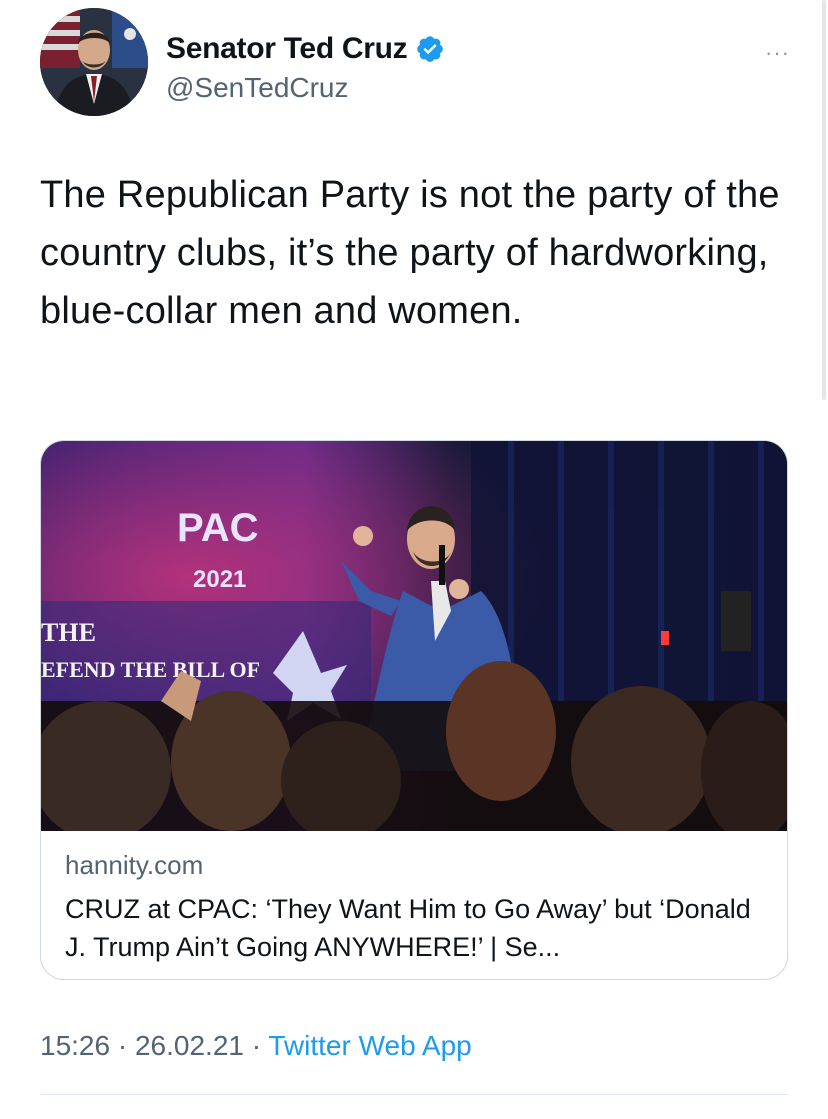  I want to click on avatar, so click(94, 62).